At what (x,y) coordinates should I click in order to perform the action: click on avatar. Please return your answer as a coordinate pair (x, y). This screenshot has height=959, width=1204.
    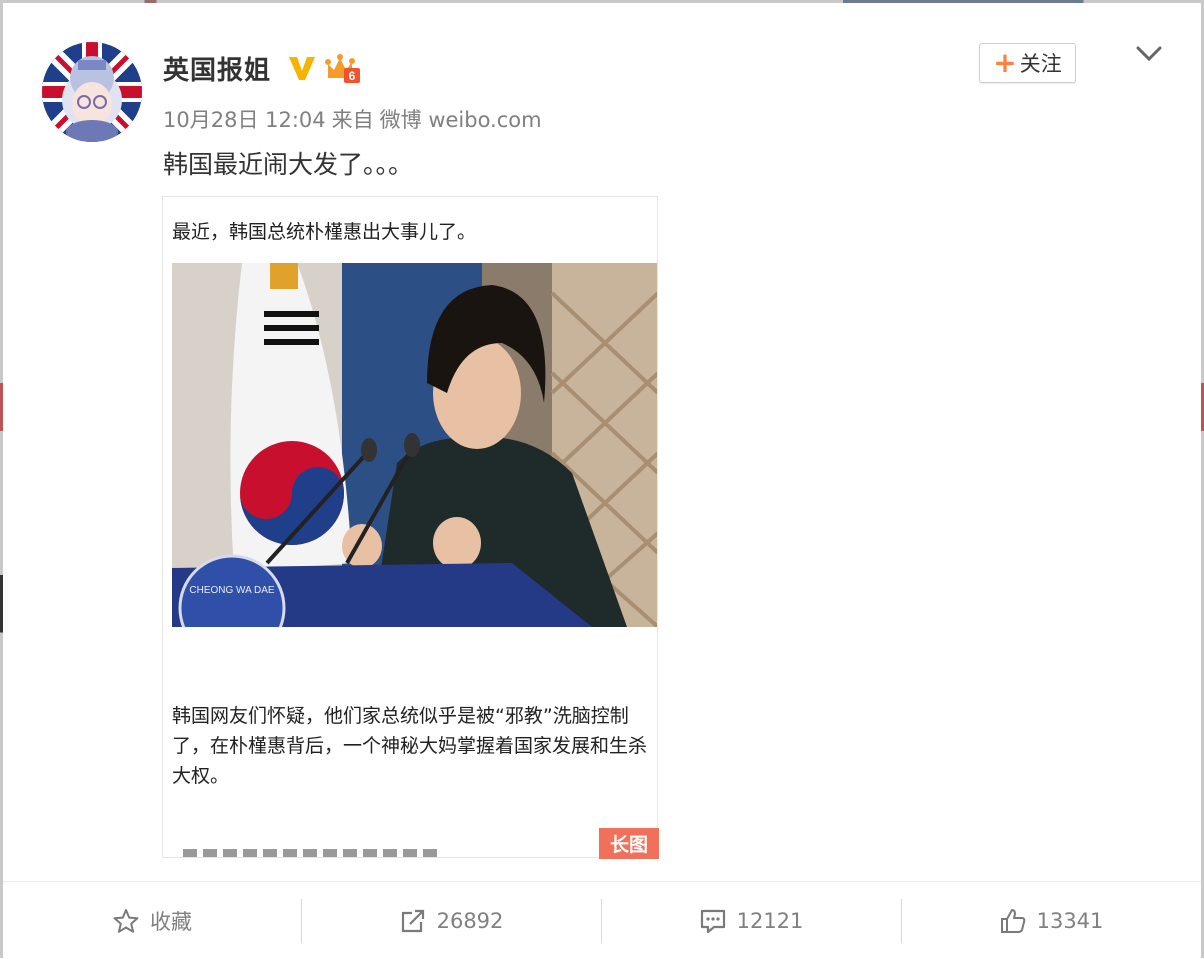
    Looking at the image, I should click on (92, 92).